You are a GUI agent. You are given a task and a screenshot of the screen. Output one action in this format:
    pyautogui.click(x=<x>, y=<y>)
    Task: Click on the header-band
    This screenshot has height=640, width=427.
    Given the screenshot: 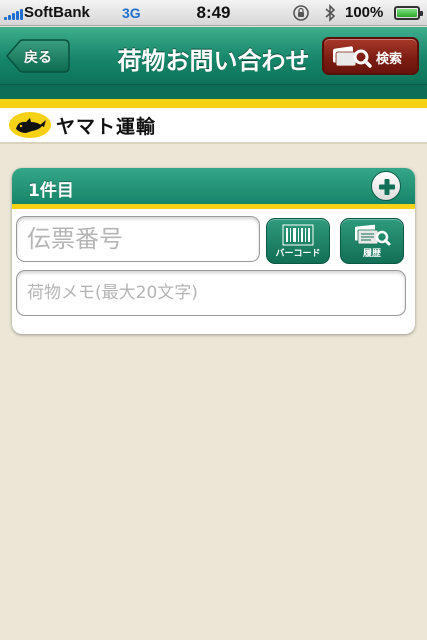 What is the action you would take?
    pyautogui.click(x=213, y=92)
    